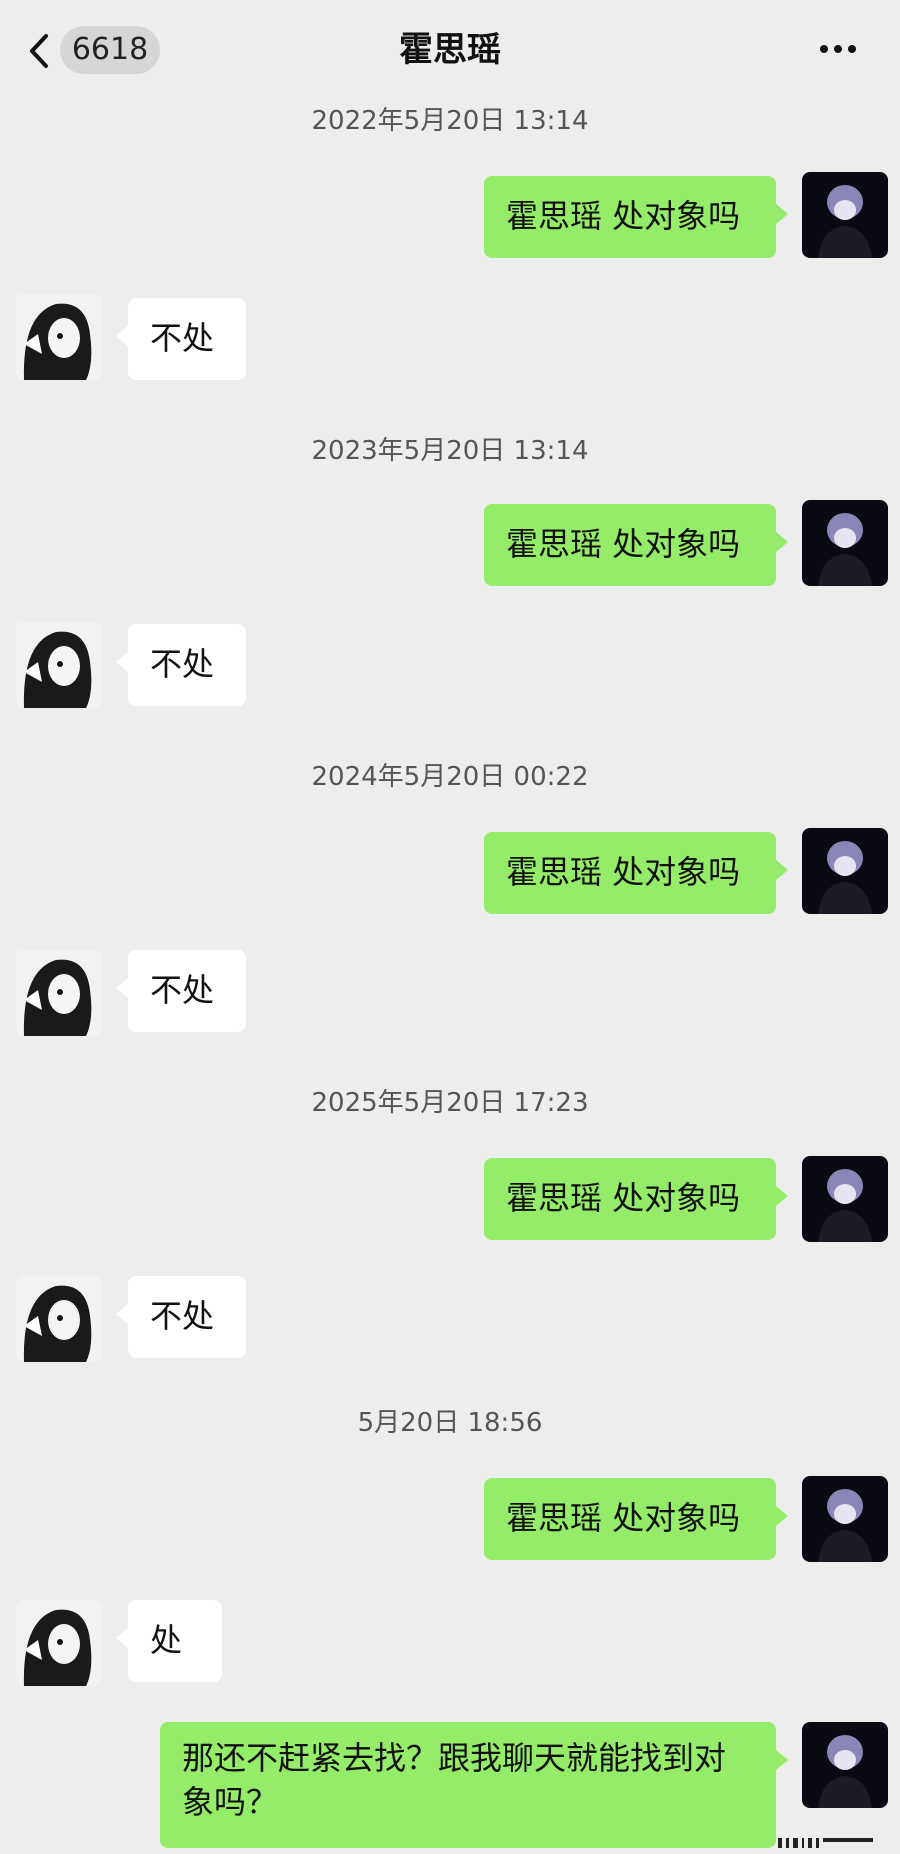 Image resolution: width=900 pixels, height=1854 pixels. What do you see at coordinates (230, 1802) in the screenshot?
I see `sent-message-line-2: 象吗？` at bounding box center [230, 1802].